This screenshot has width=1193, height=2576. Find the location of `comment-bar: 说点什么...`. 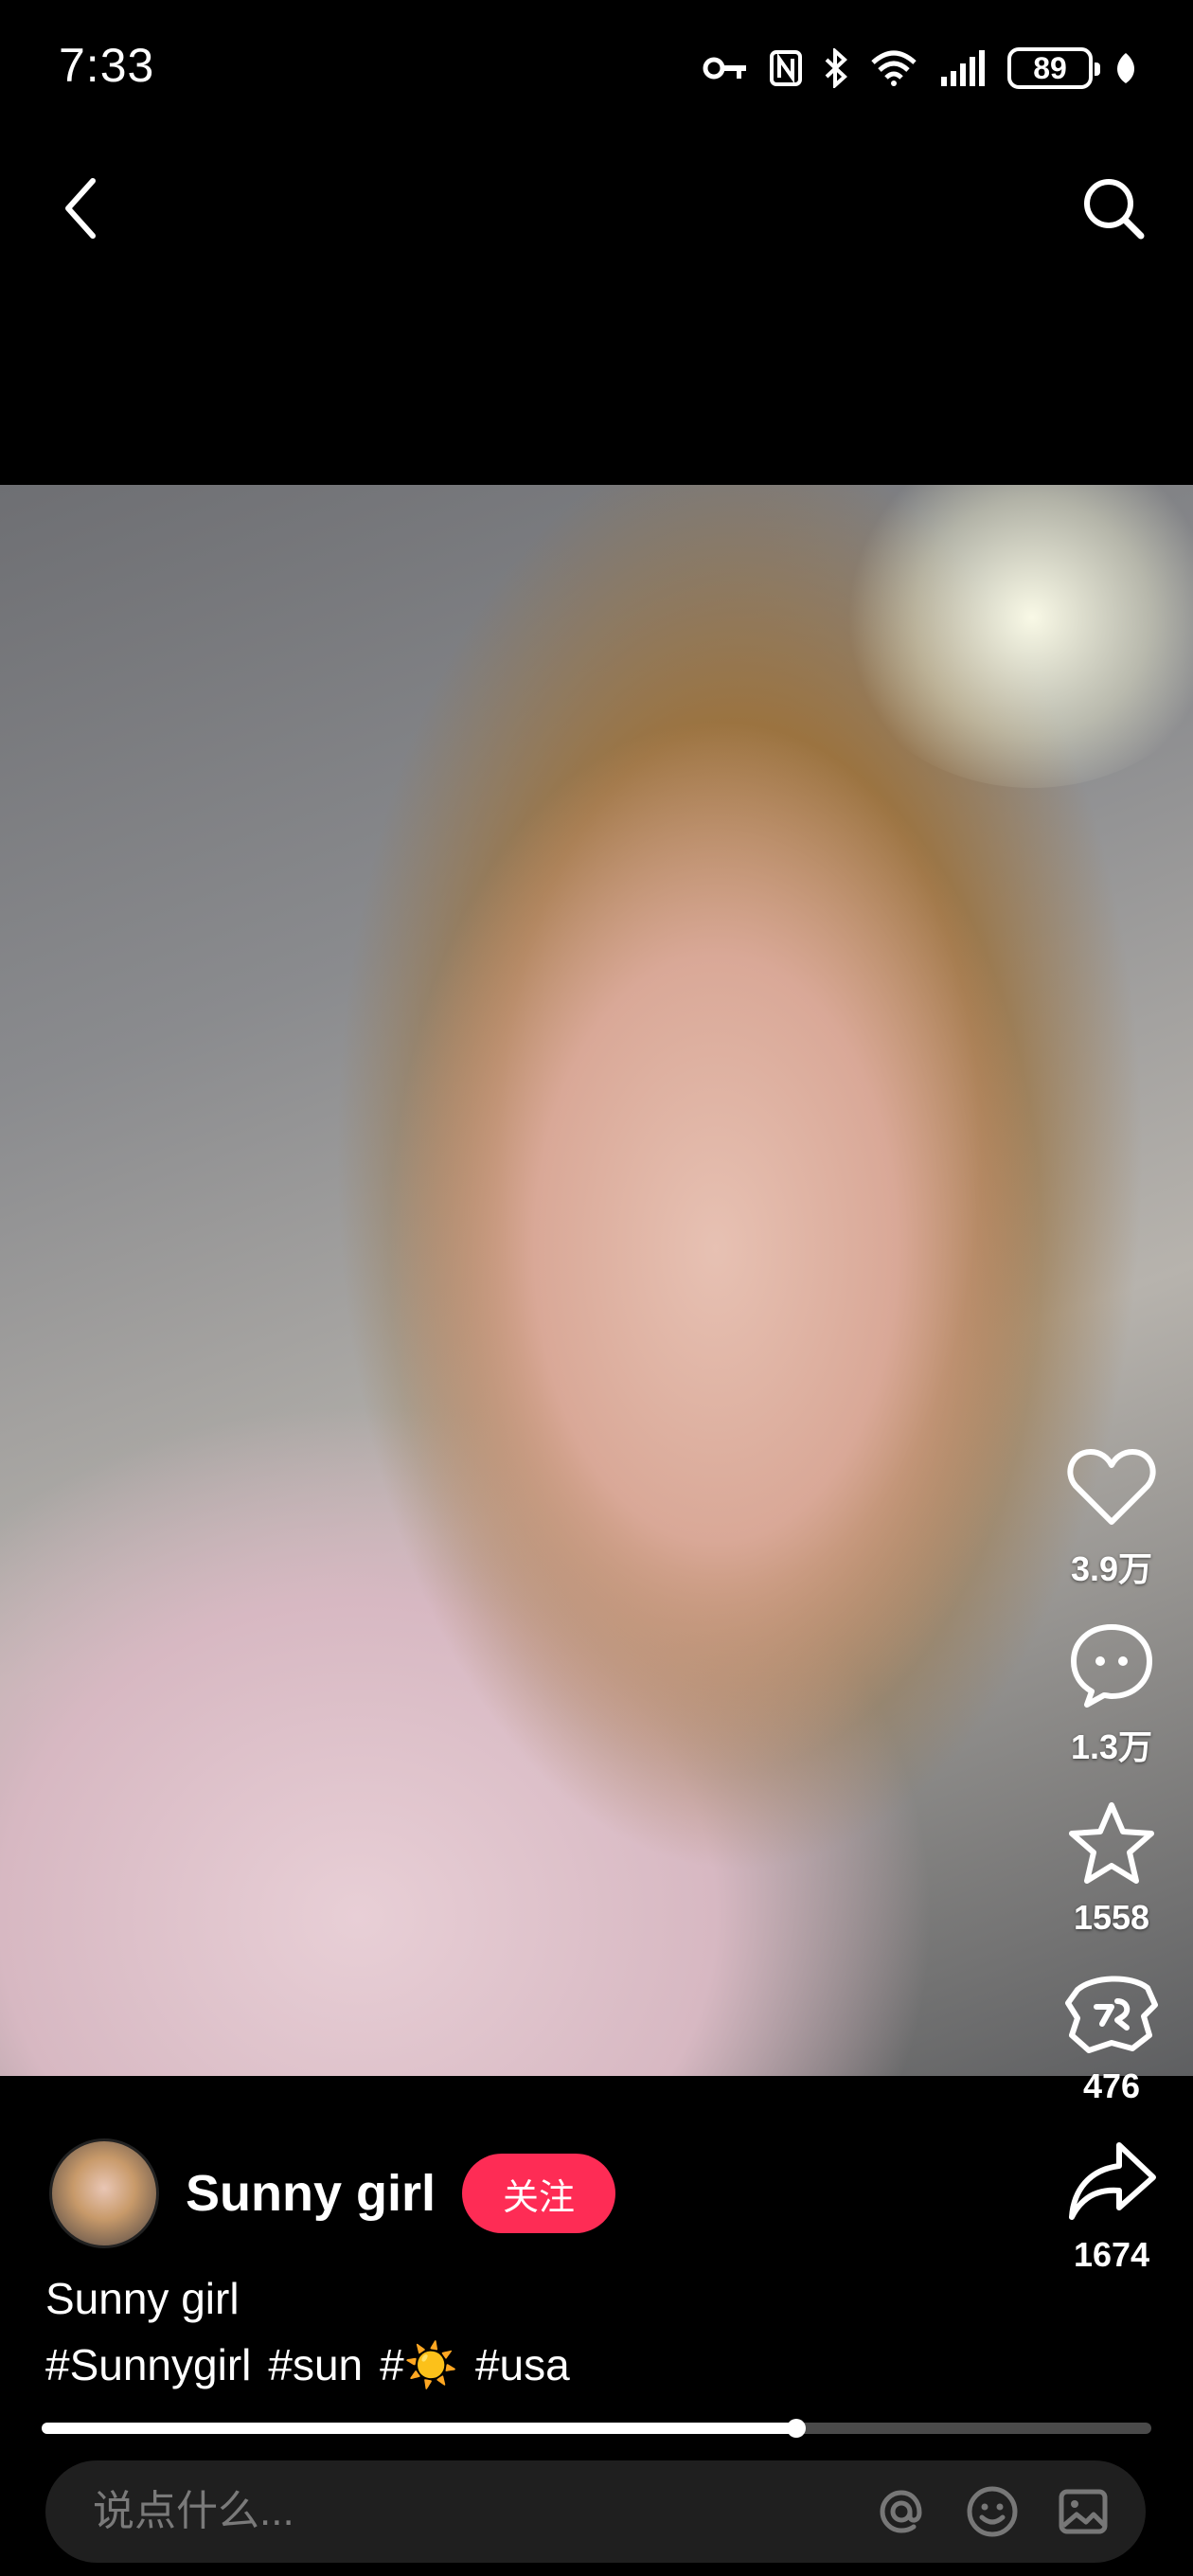

comment-bar: 说点什么... is located at coordinates (595, 2511).